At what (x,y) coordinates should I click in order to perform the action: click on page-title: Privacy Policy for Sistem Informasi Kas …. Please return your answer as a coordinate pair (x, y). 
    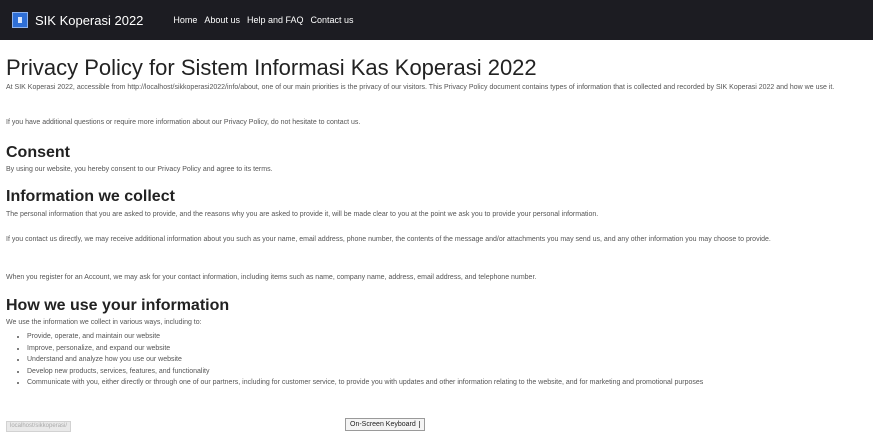
    Looking at the image, I should click on (271, 67).